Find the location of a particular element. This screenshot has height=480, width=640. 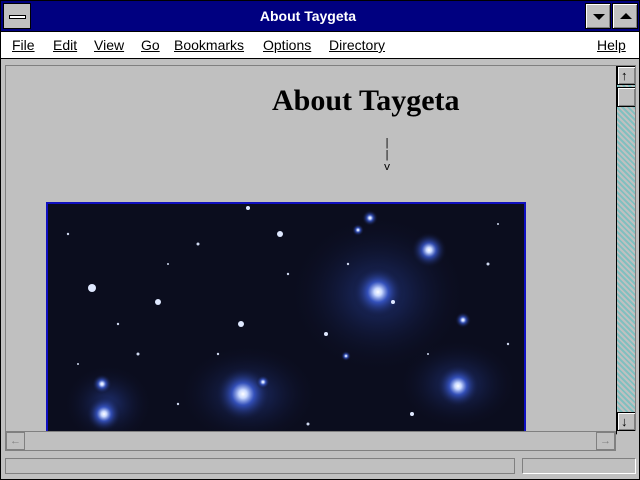

menu-file: File is located at coordinates (23, 45).